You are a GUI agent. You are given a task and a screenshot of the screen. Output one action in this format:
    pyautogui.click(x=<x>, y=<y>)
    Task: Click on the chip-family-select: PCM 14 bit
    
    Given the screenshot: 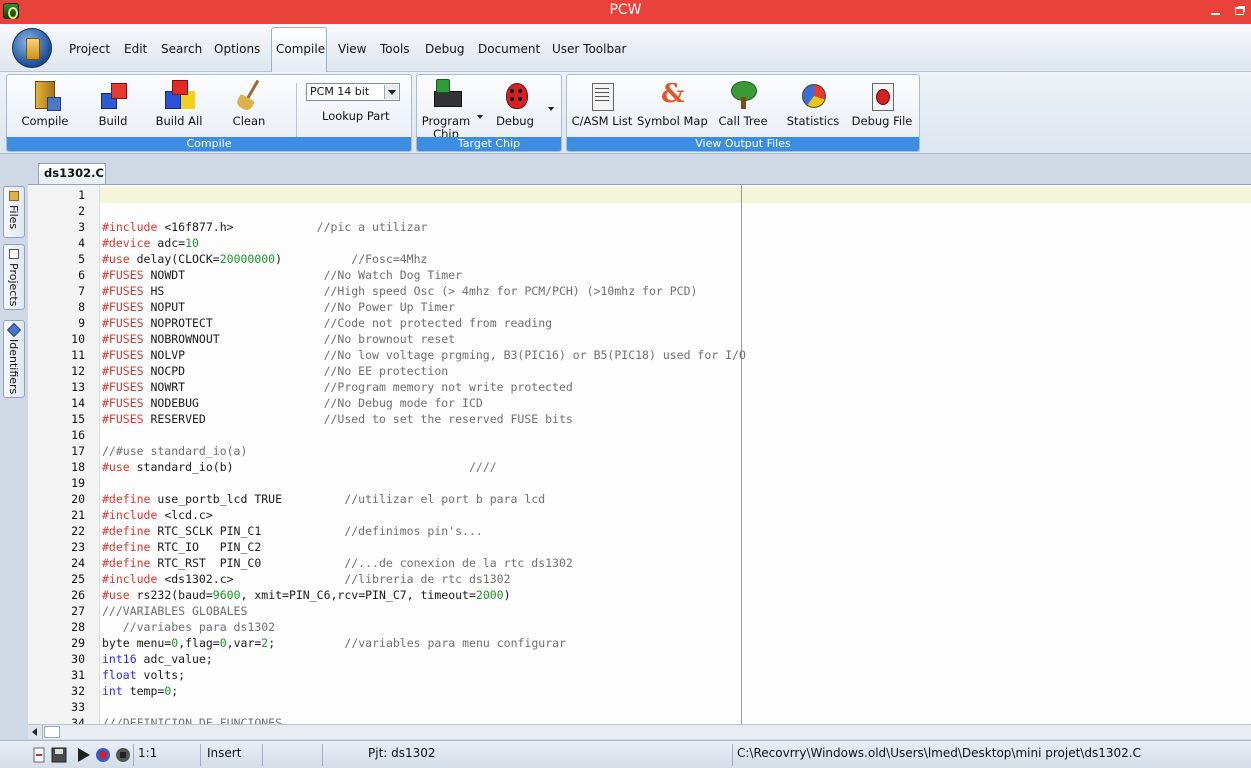 What is the action you would take?
    pyautogui.click(x=353, y=92)
    